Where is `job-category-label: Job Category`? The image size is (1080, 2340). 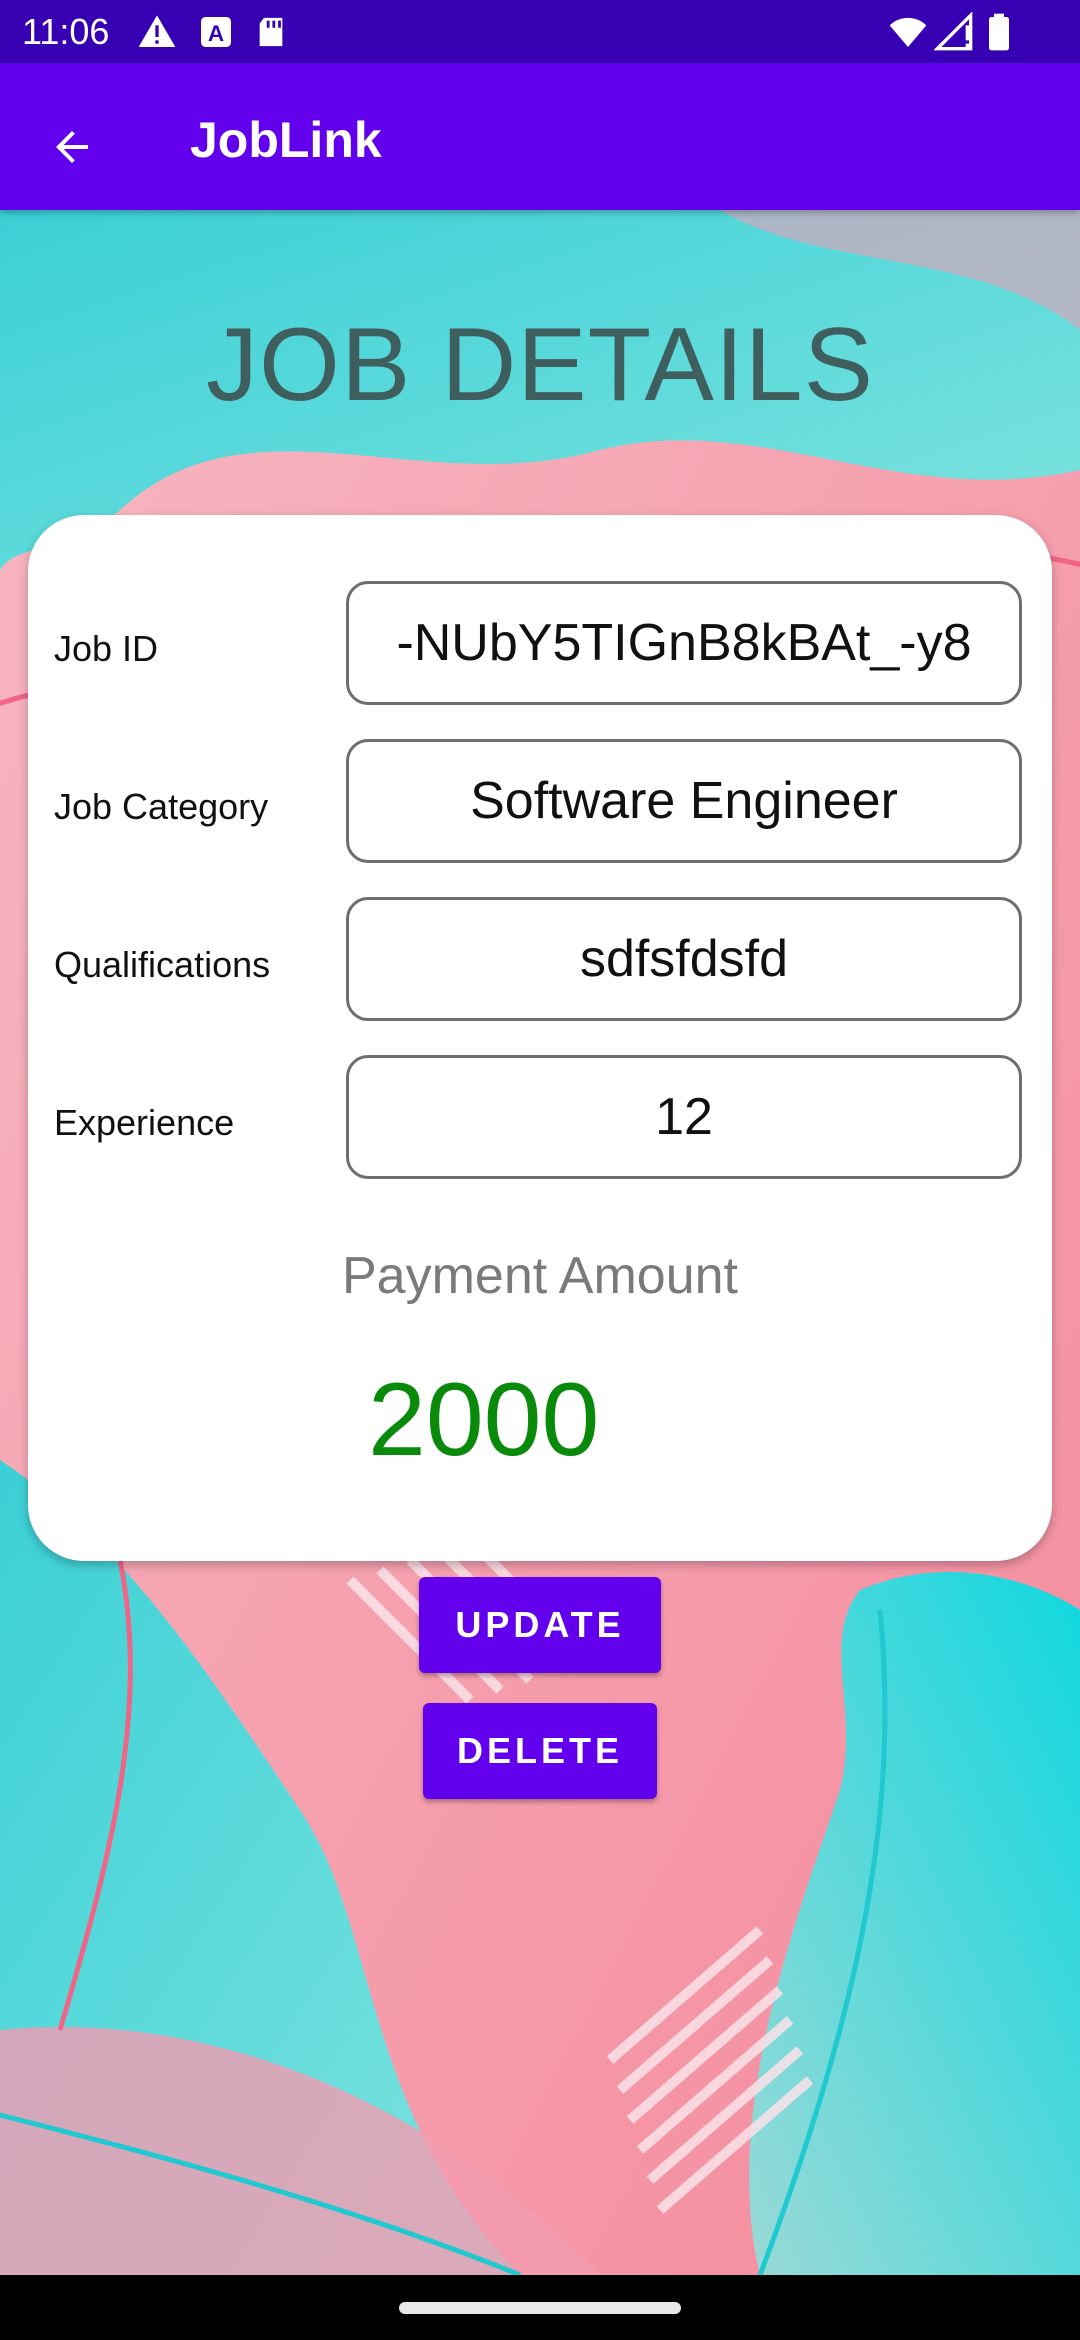 job-category-label: Job Category is located at coordinates (161, 806).